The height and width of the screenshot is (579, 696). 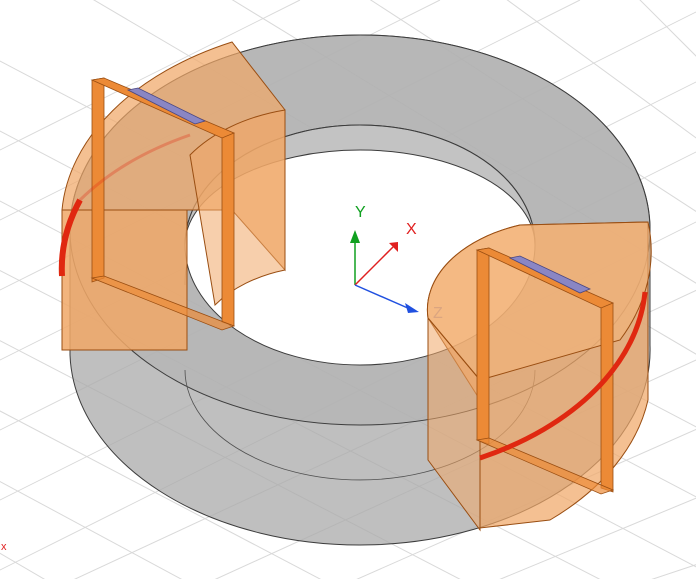 I want to click on corner-axis-x-label: x, so click(x=4, y=547).